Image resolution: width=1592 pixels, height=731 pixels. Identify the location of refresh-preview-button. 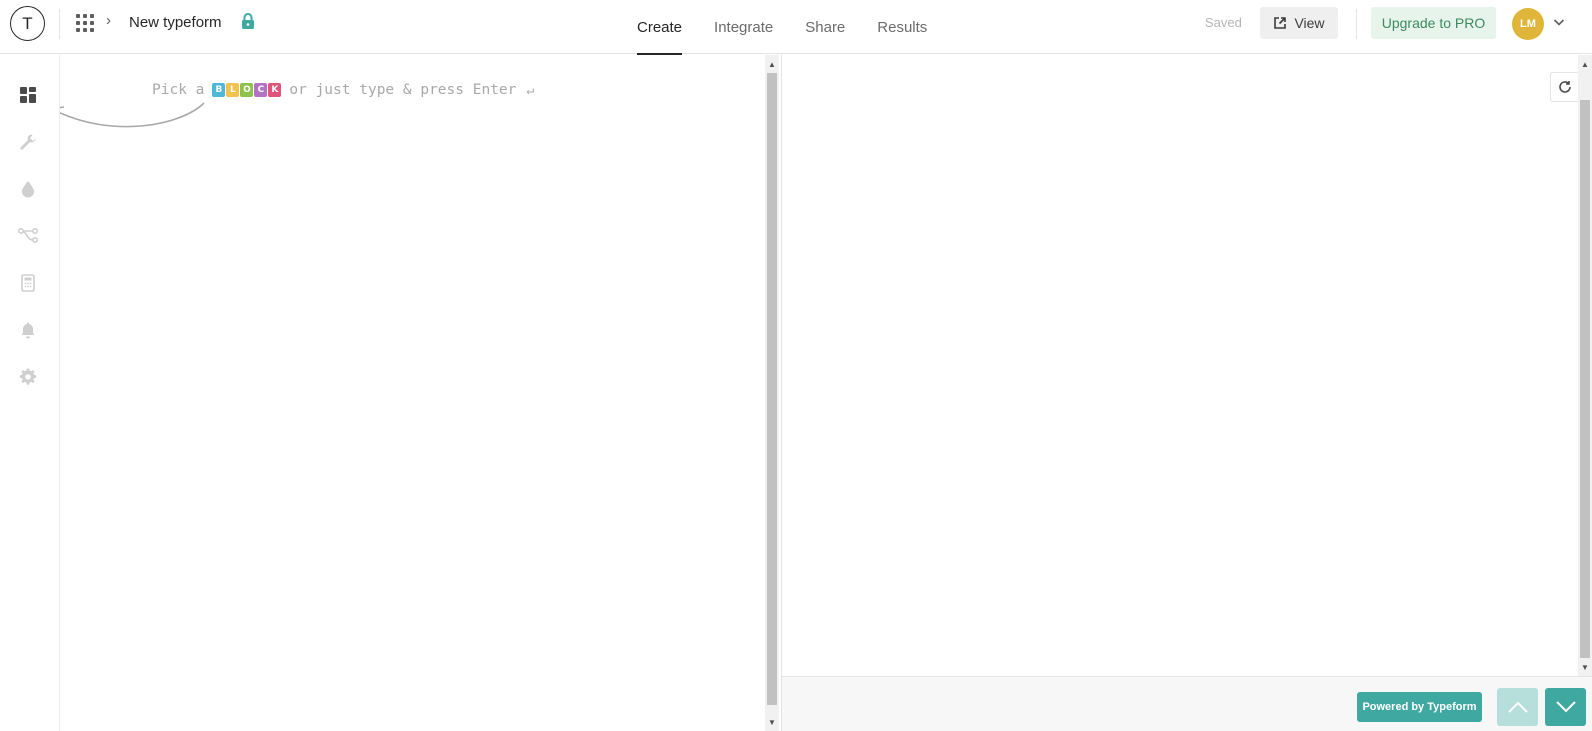
(1565, 87).